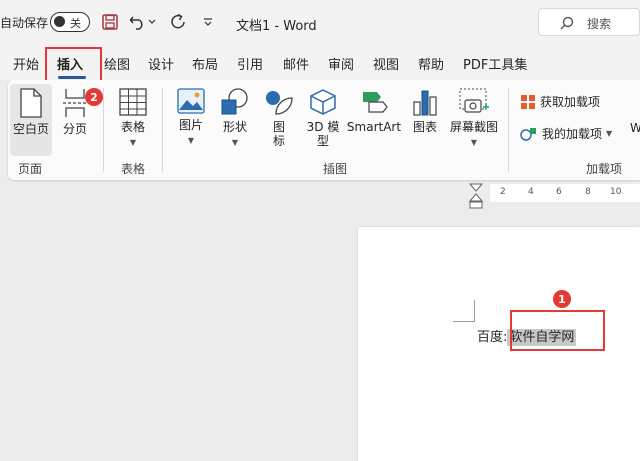 The image size is (640, 461). Describe the element at coordinates (278, 141) in the screenshot. I see `icons-label-line2: 标` at that location.